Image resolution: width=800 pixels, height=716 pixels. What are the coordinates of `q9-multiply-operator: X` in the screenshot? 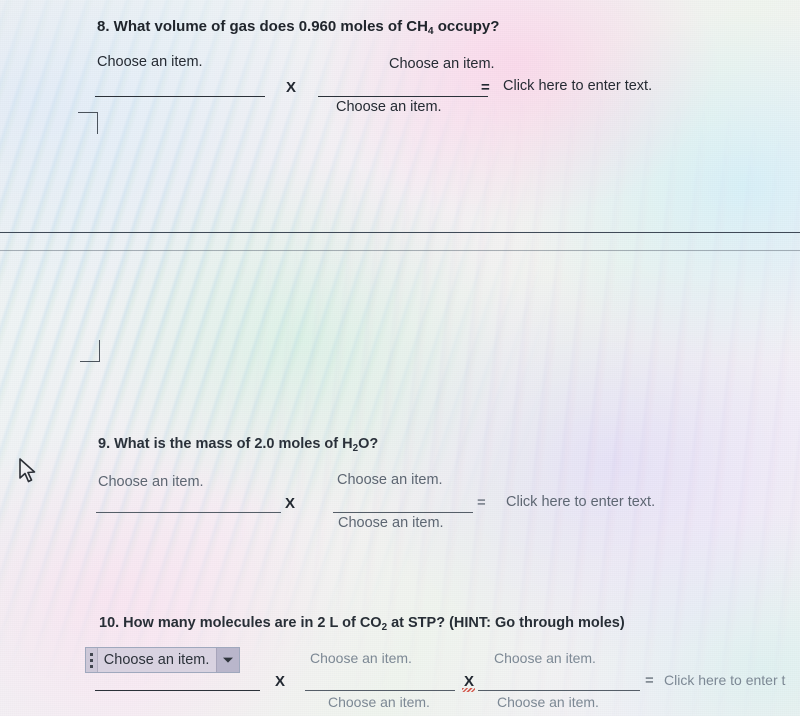 It's located at (290, 503).